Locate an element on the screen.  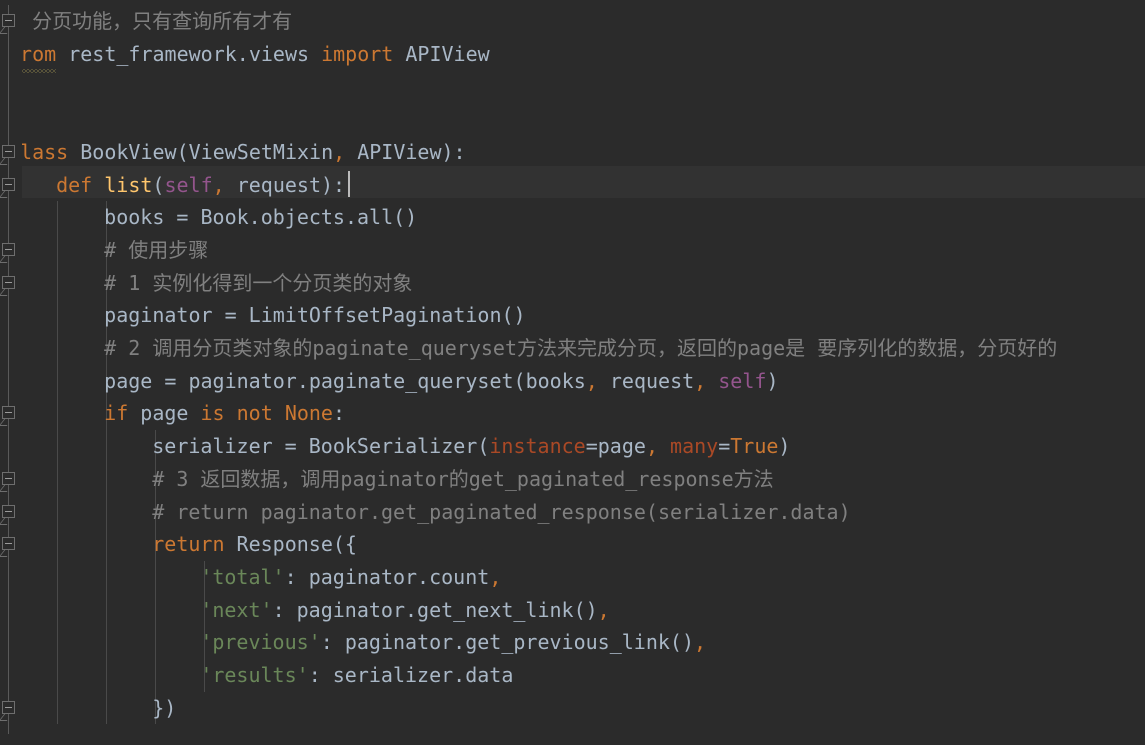
token-plain: paginator = LimitOffsetPagination() is located at coordinates (315, 315).